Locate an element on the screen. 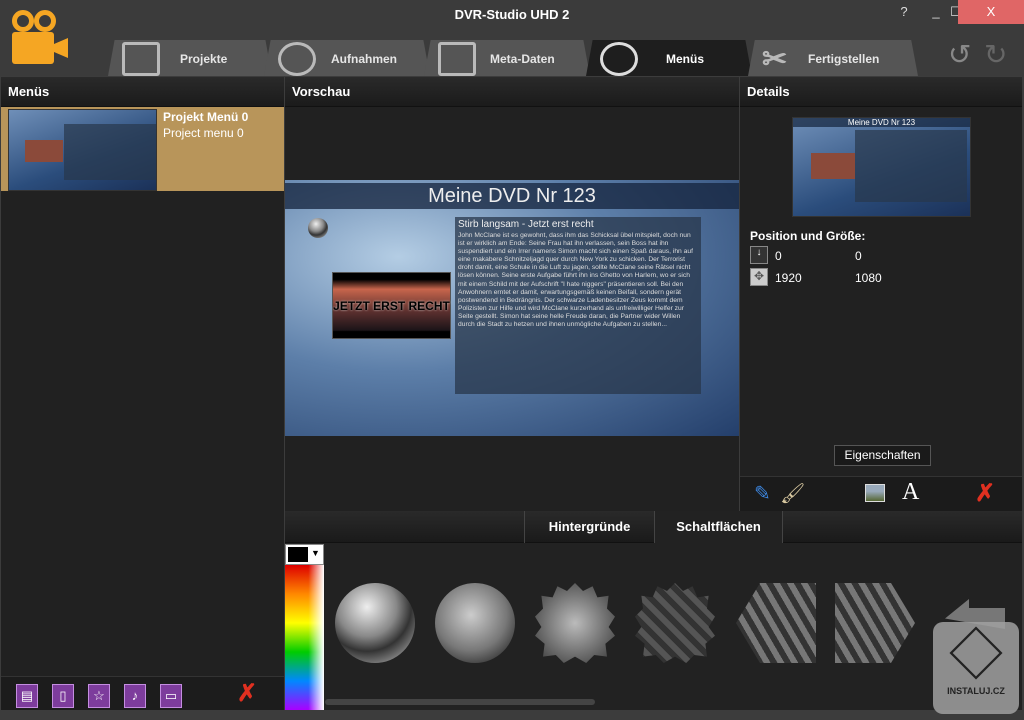  color-swatch is located at coordinates (298, 554).